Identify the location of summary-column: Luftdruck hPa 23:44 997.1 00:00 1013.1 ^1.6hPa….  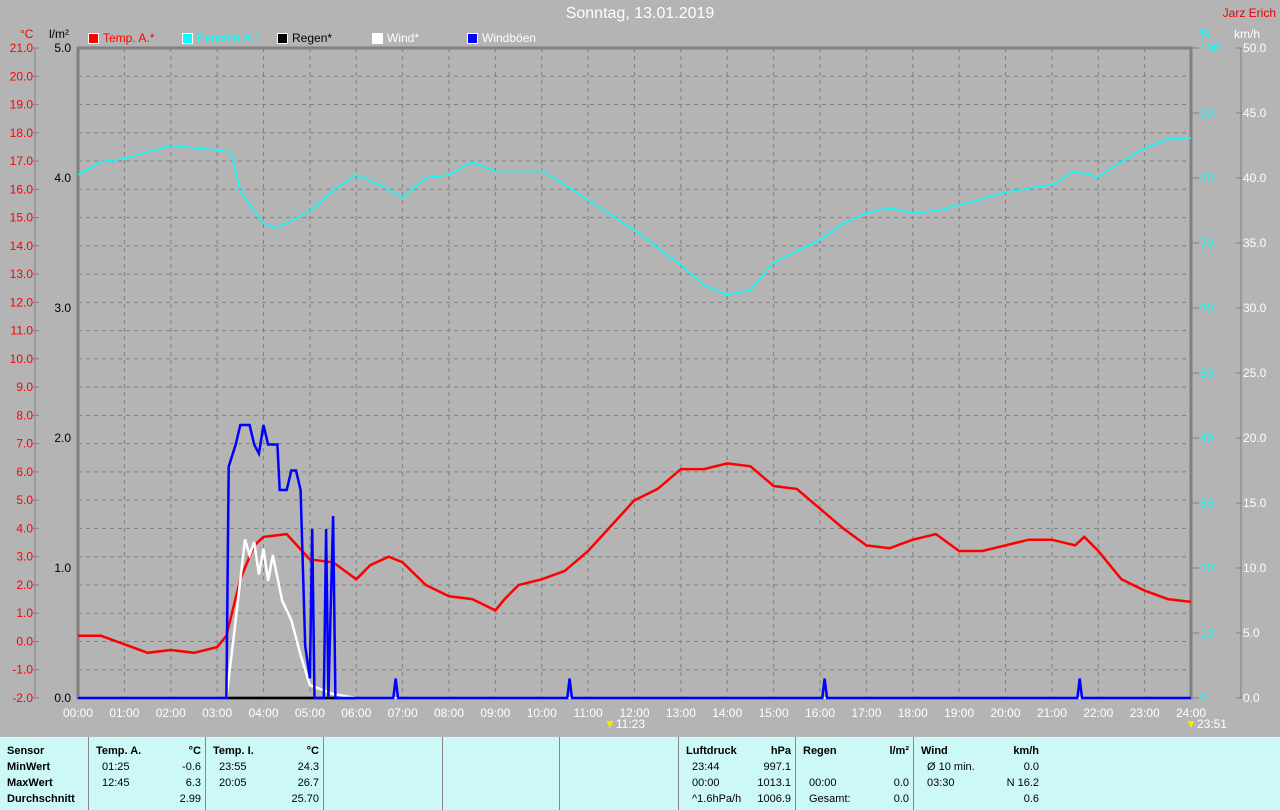
(736, 773).